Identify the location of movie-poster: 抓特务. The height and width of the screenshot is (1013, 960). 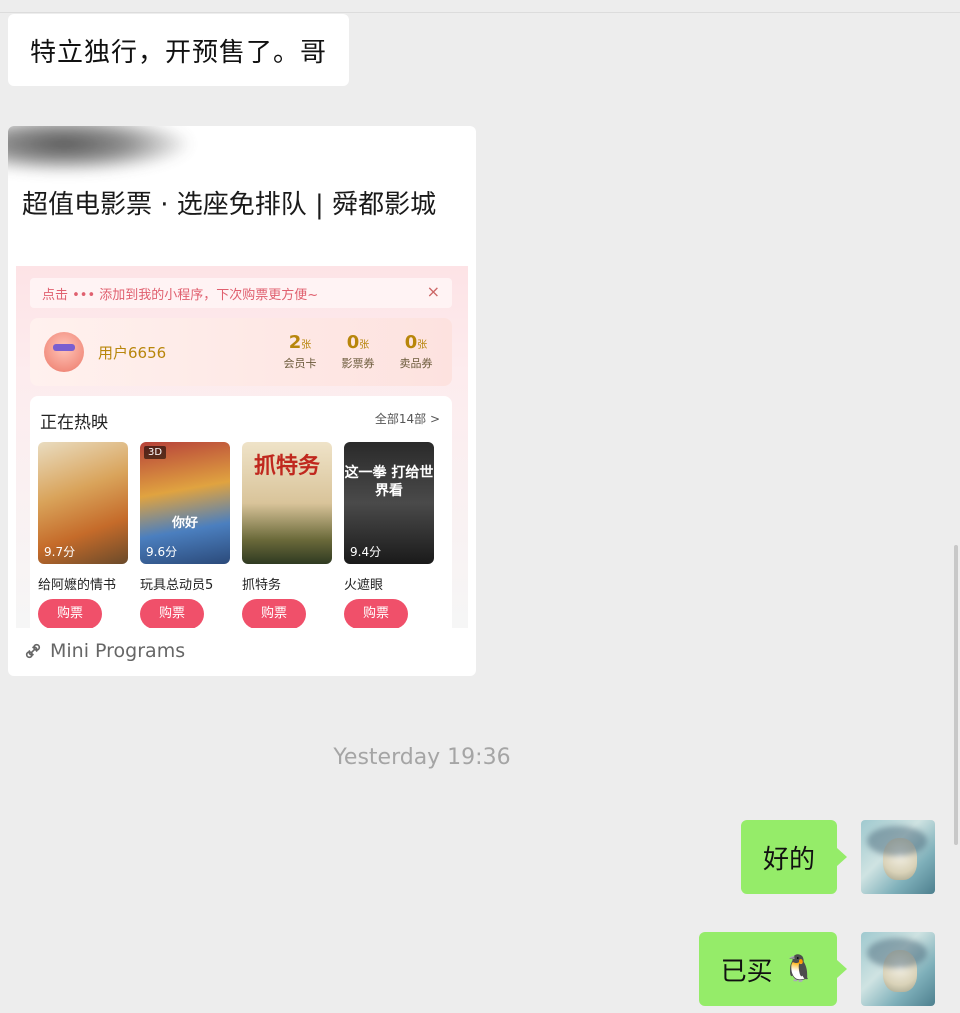
(287, 503).